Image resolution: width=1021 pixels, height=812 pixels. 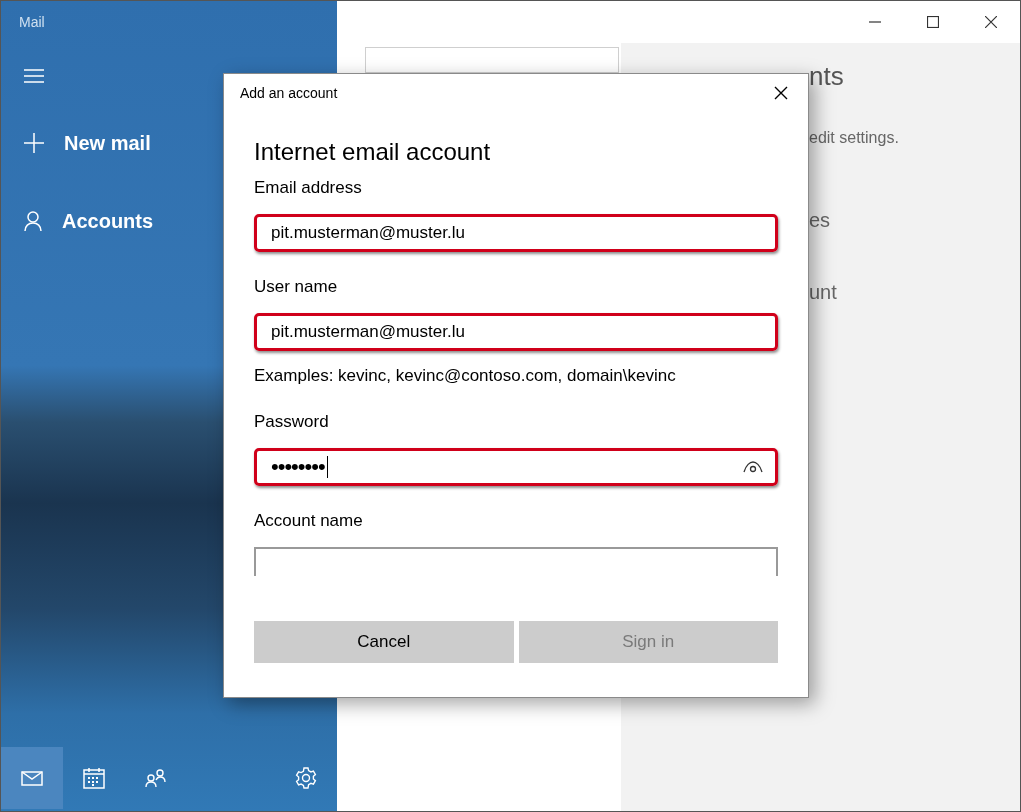 I want to click on sidebar-item: Accounts, so click(x=89, y=221).